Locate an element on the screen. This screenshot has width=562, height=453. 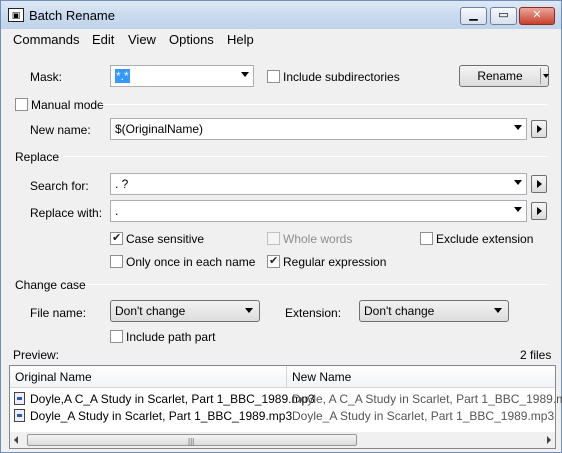
only-once-label: Only once in each name is located at coordinates (191, 262).